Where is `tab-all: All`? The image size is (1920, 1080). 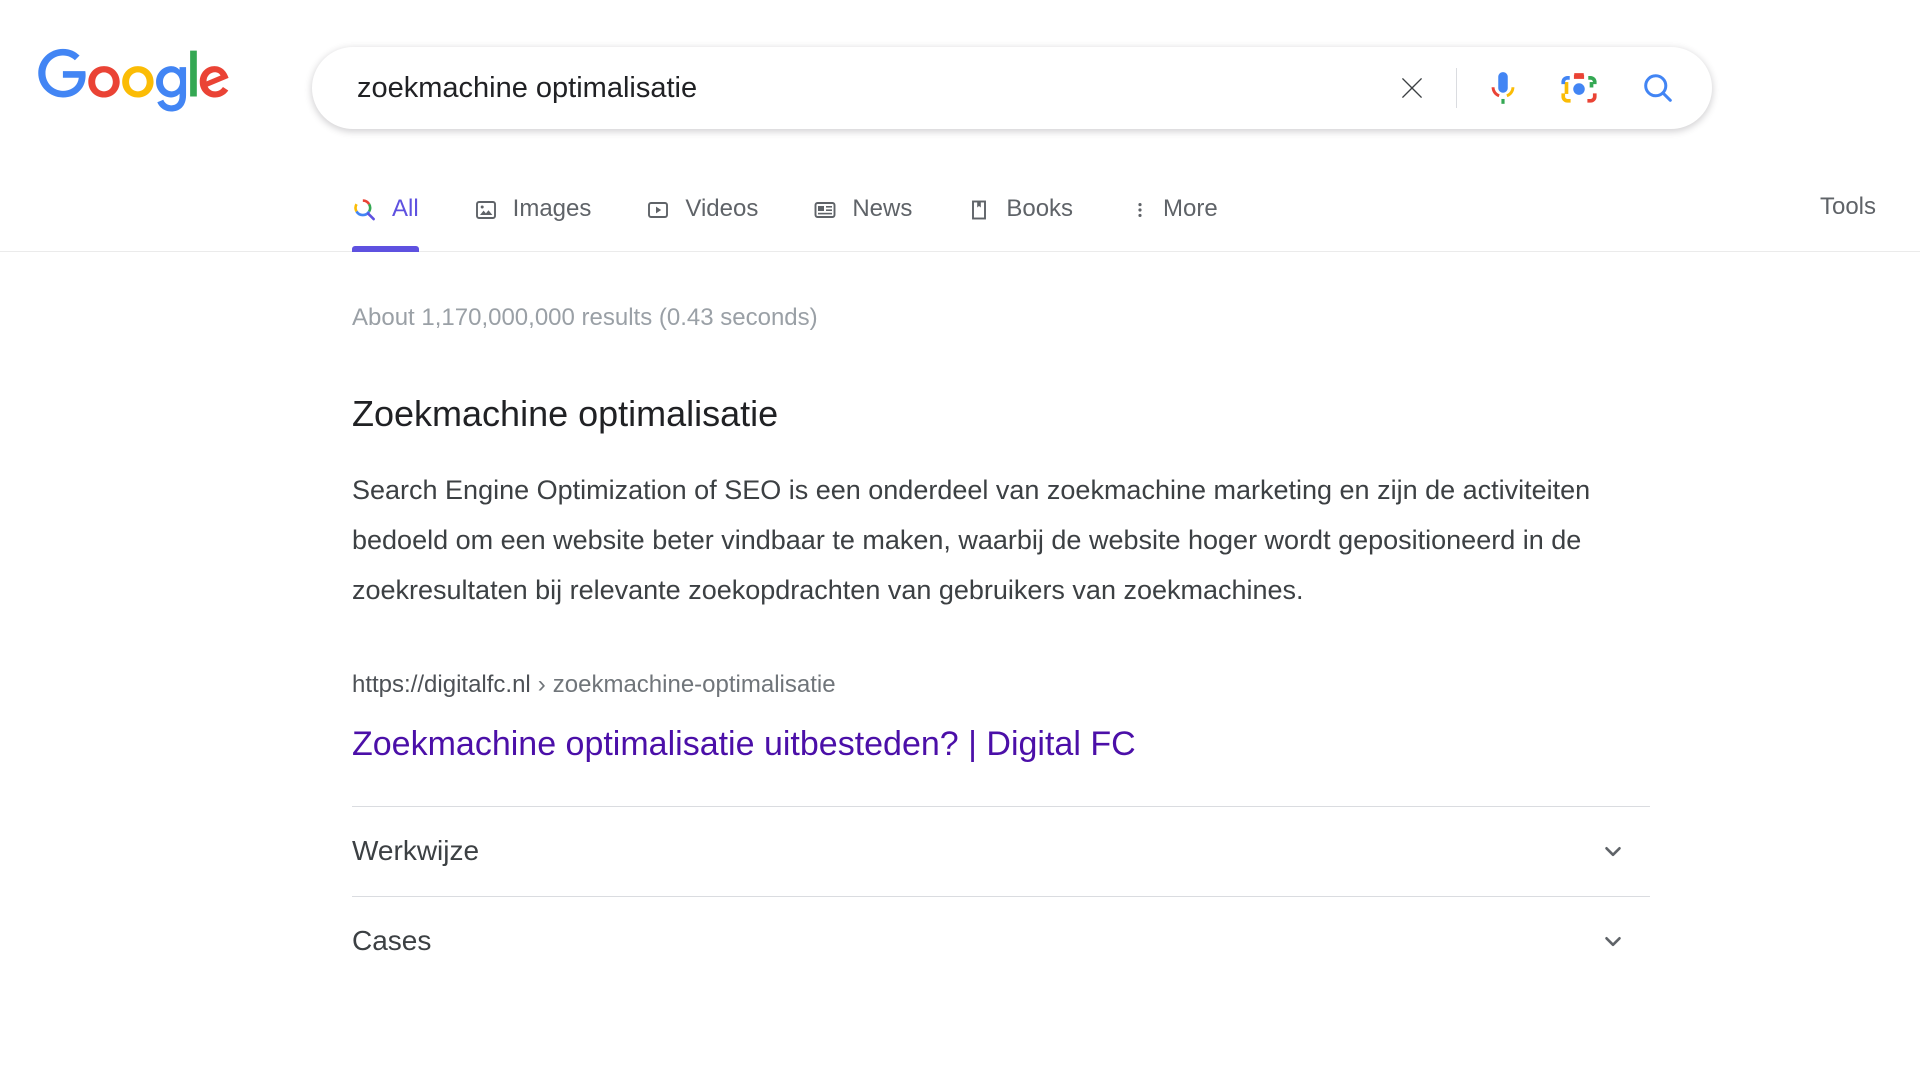 tab-all: All is located at coordinates (385, 210).